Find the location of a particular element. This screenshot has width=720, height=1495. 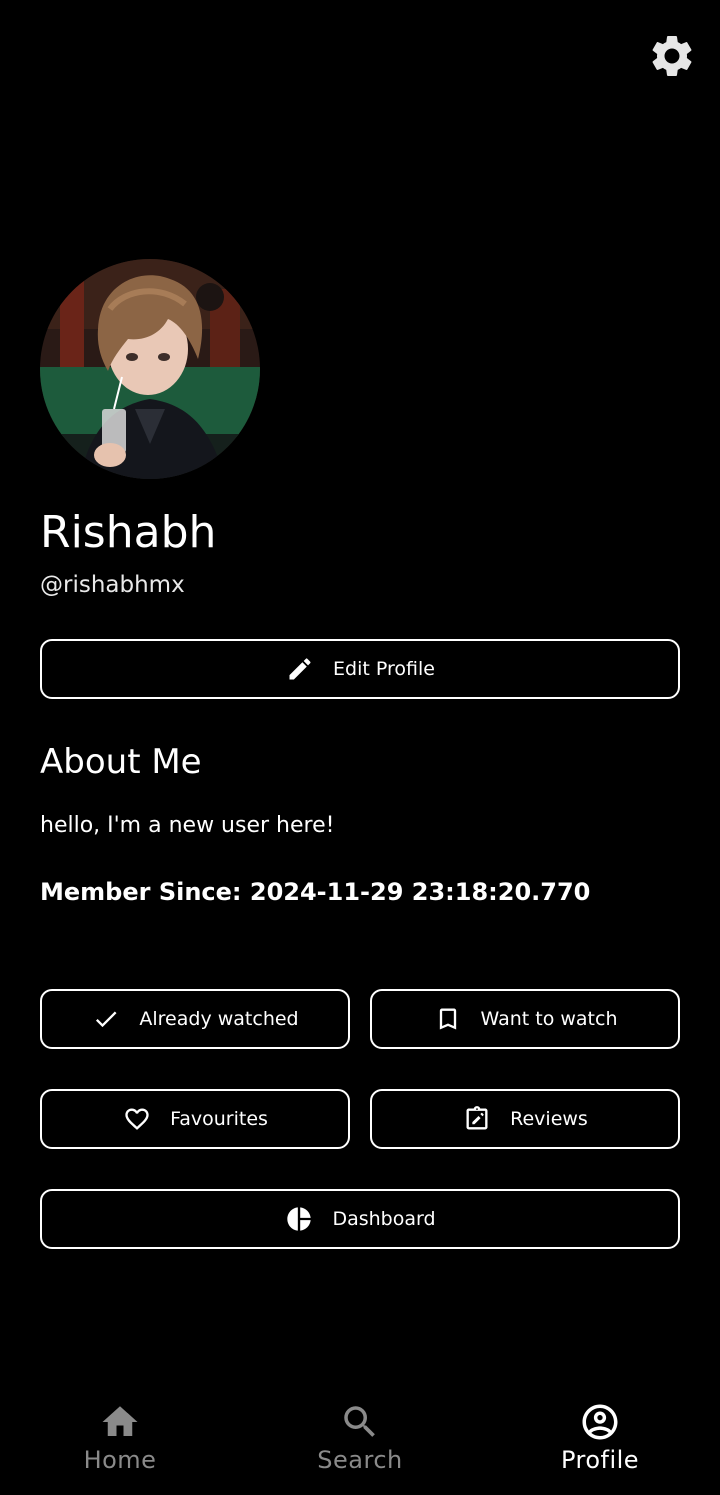

nav-home-label: Home is located at coordinates (120, 1460).